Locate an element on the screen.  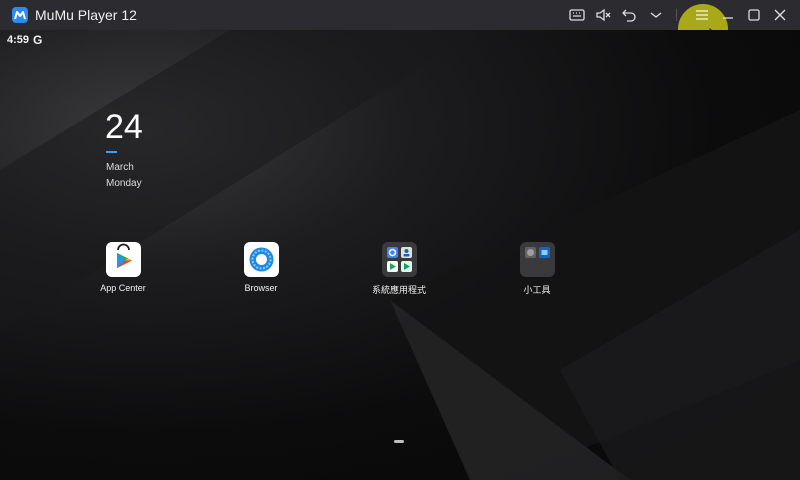
browser-icon is located at coordinates (261, 259).